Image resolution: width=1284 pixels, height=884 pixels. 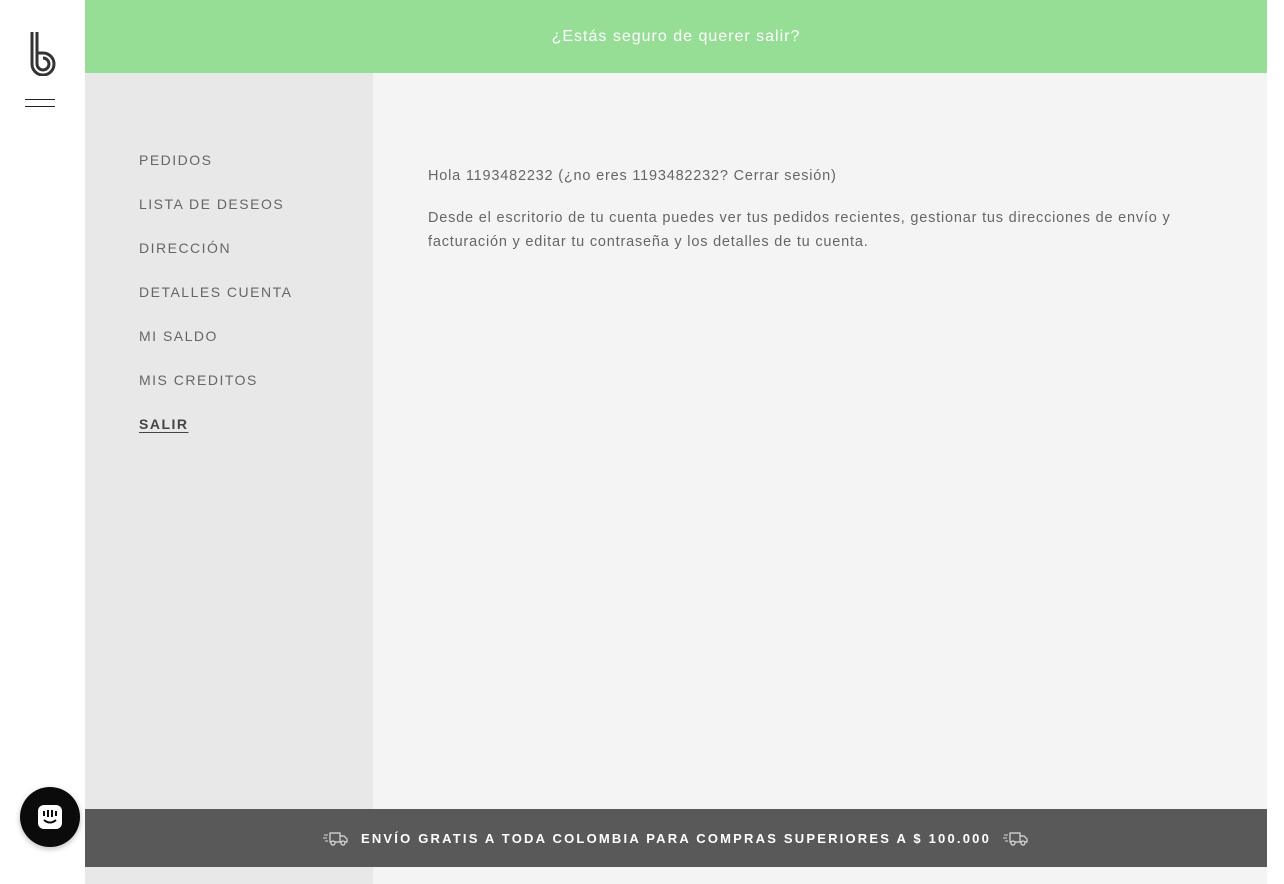 What do you see at coordinates (215, 305) in the screenshot?
I see `nav-item-detalles-cuenta: DETALLES CUENTA` at bounding box center [215, 305].